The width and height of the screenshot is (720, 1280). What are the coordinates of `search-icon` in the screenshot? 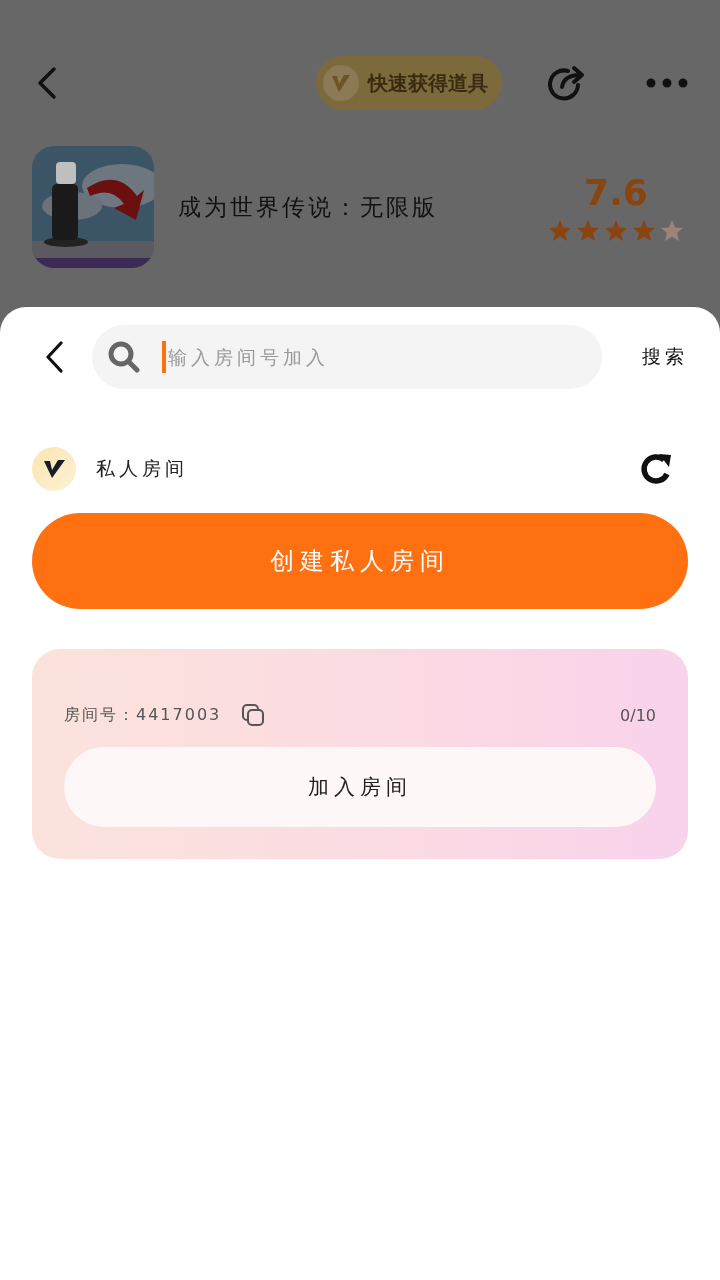 It's located at (124, 357).